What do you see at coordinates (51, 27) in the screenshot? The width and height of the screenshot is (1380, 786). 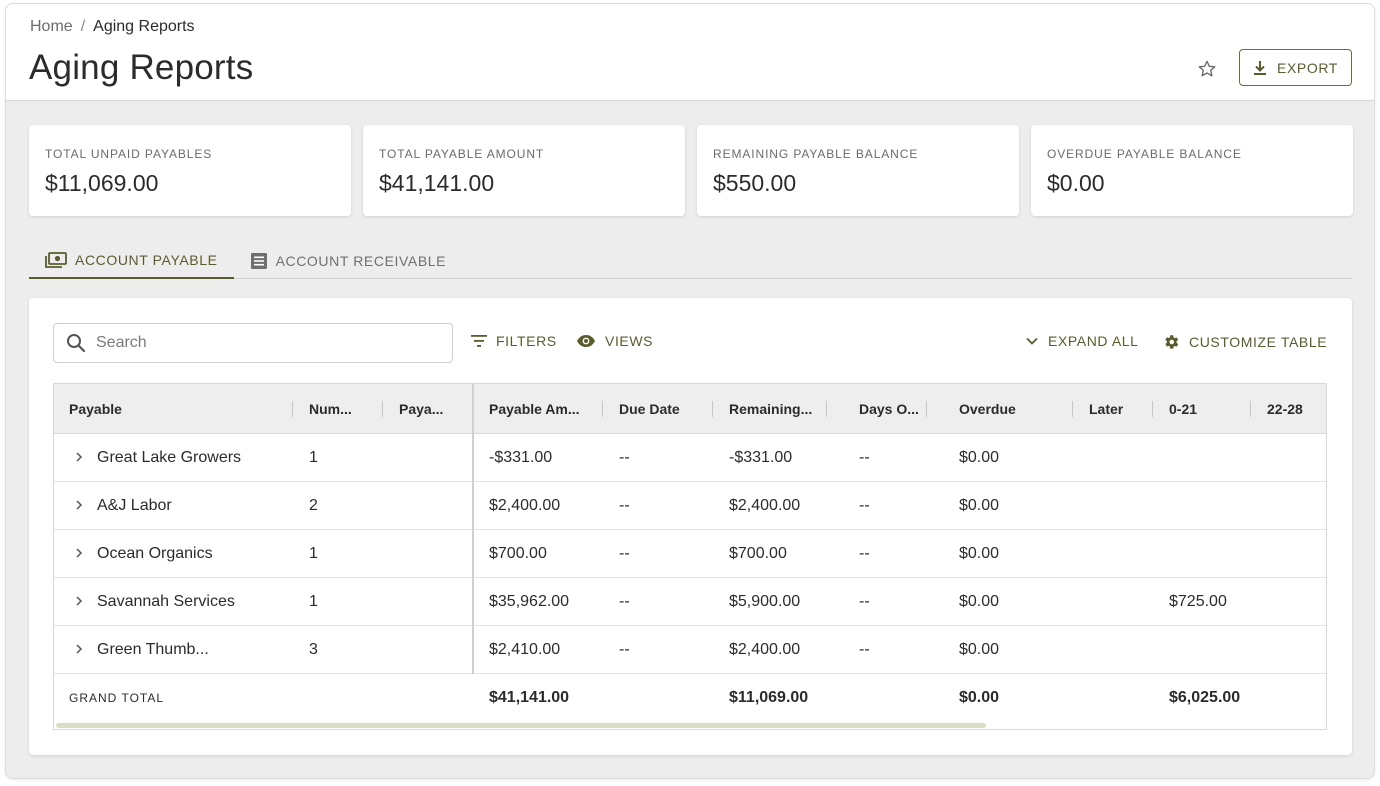 I see `breadcrumb-home-link: Home` at bounding box center [51, 27].